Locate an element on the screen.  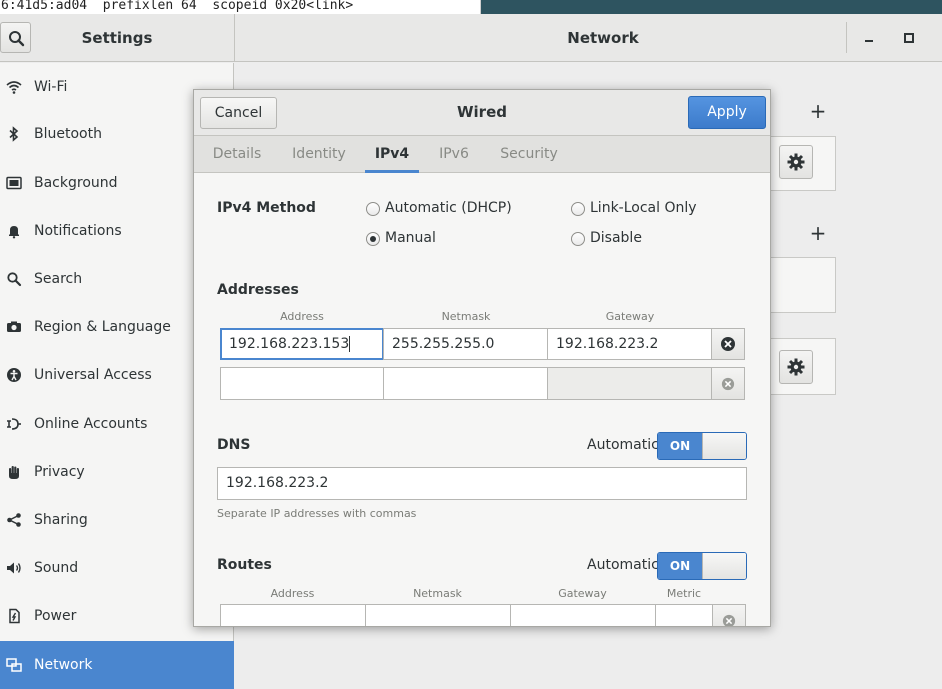
sidebar-item-label: Bluetooth is located at coordinates (68, 134).